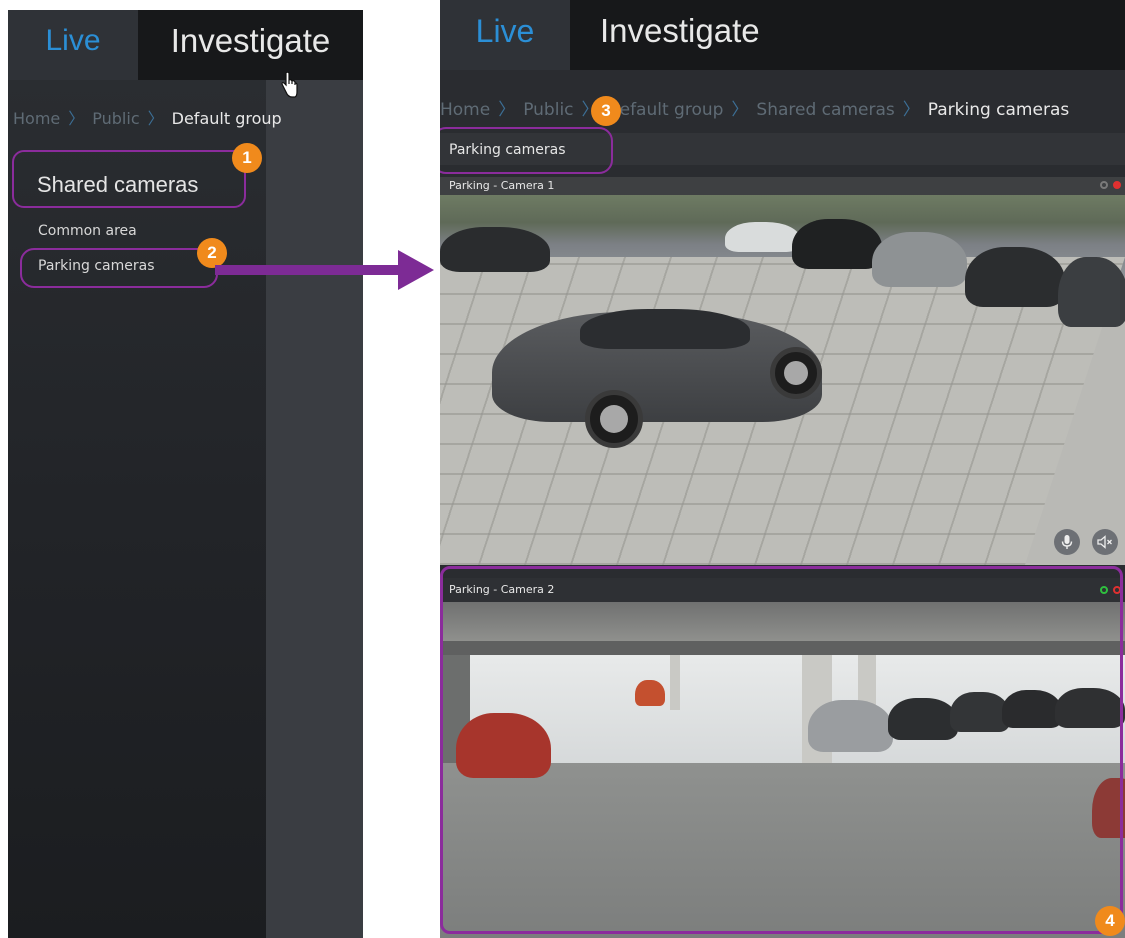 The image size is (1125, 938). Describe the element at coordinates (825, 110) in the screenshot. I see `breadcrumb-shared-cameras: Shared cameras` at that location.